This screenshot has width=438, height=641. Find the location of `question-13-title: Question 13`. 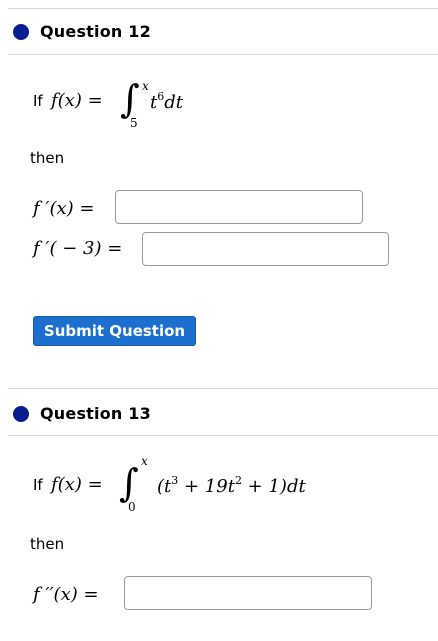

question-13-title: Question 13 is located at coordinates (95, 413).